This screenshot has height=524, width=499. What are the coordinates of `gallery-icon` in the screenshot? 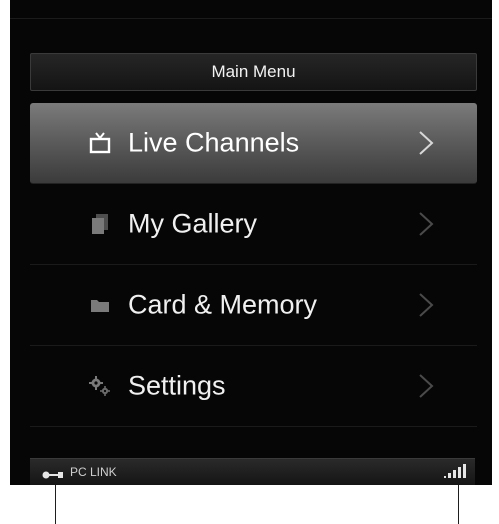 It's located at (100, 224).